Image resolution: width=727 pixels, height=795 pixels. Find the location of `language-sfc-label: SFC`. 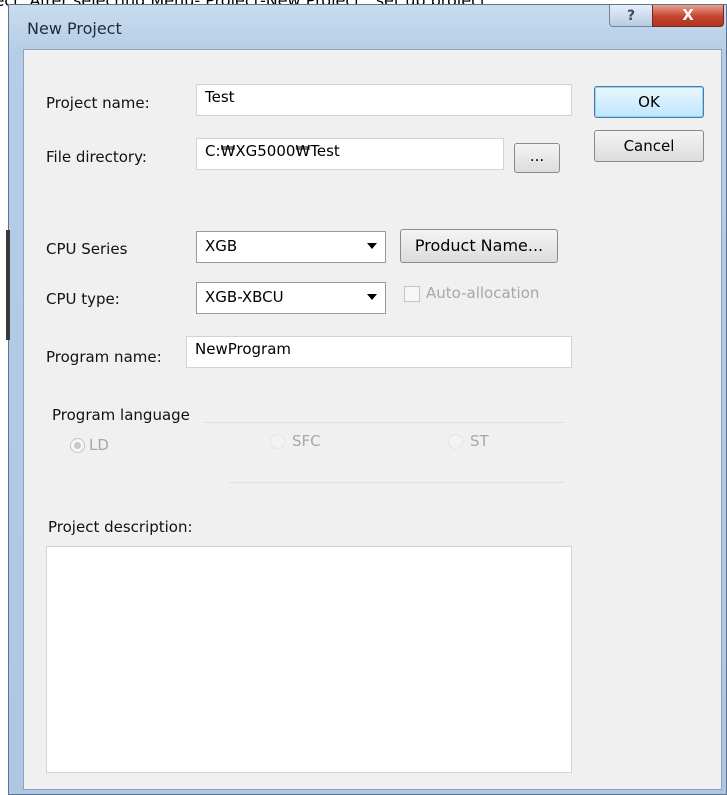

language-sfc-label: SFC is located at coordinates (306, 441).